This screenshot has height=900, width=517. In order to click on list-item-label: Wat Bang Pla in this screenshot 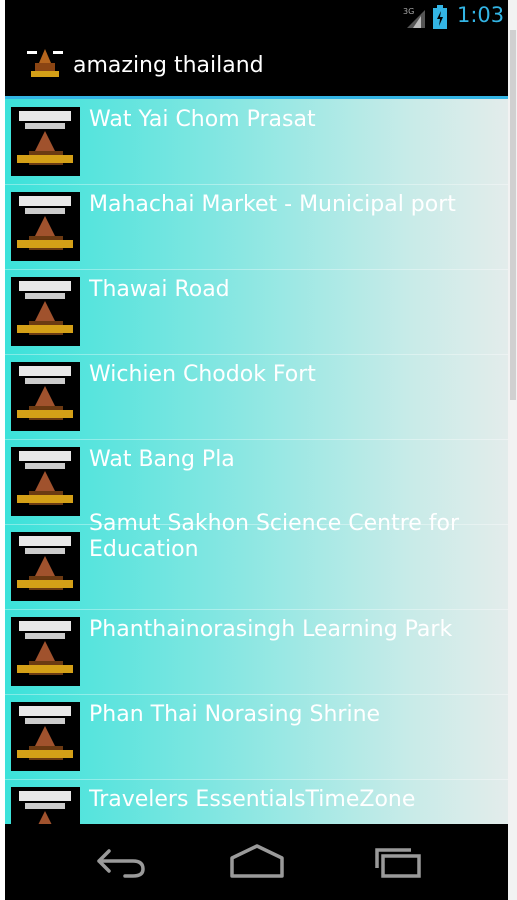, I will do `click(162, 459)`.